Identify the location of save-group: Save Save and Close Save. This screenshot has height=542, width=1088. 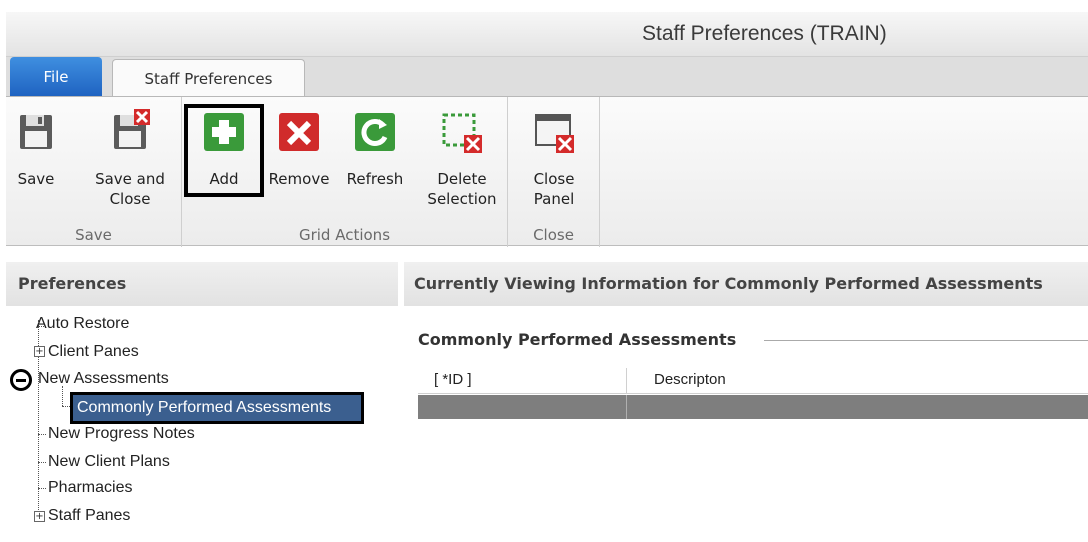
(94, 172).